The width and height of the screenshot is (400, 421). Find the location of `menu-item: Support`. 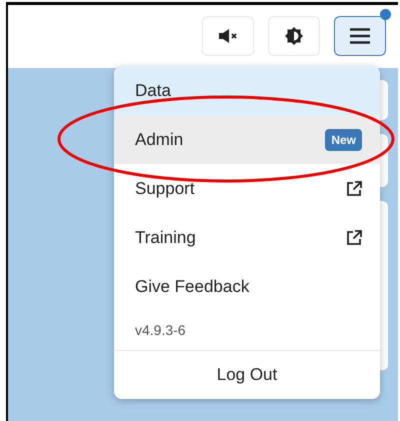

menu-item: Support is located at coordinates (247, 188).